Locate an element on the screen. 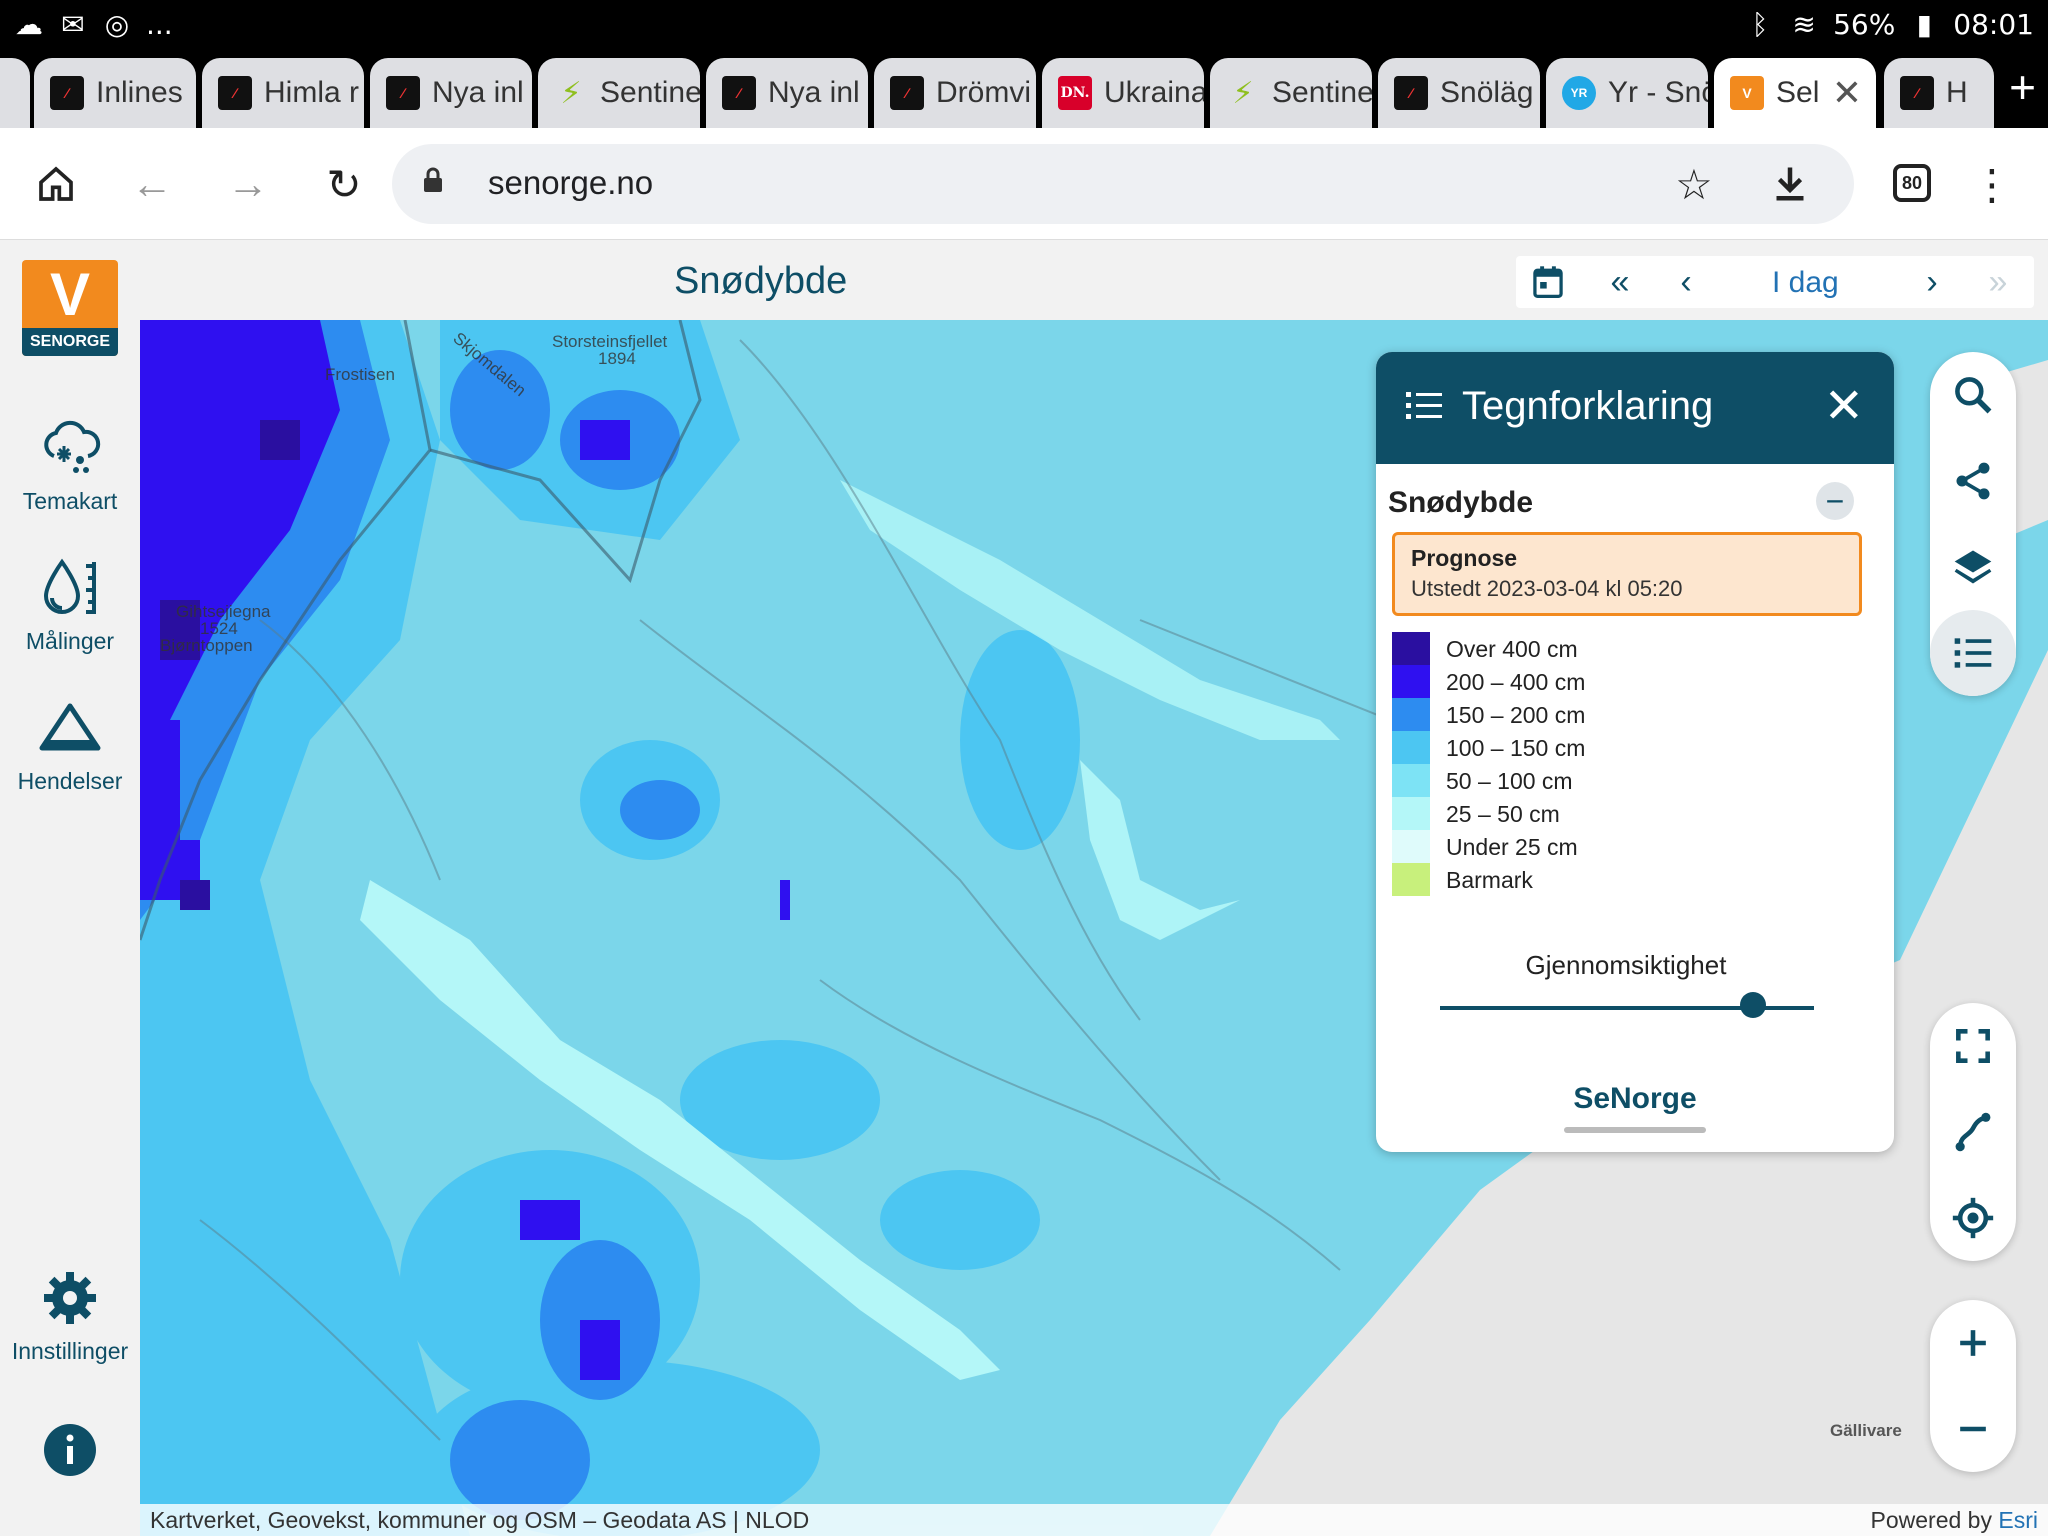 This screenshot has width=2048, height=1536. sentinel-favicon-icon: ⚡ is located at coordinates (571, 93).